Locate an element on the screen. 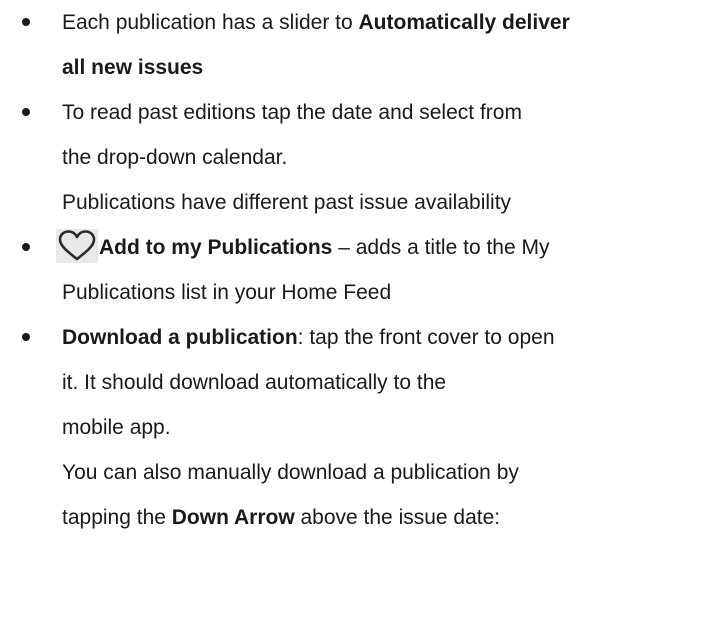  text-segment: – adds a title to the My is located at coordinates (441, 247).